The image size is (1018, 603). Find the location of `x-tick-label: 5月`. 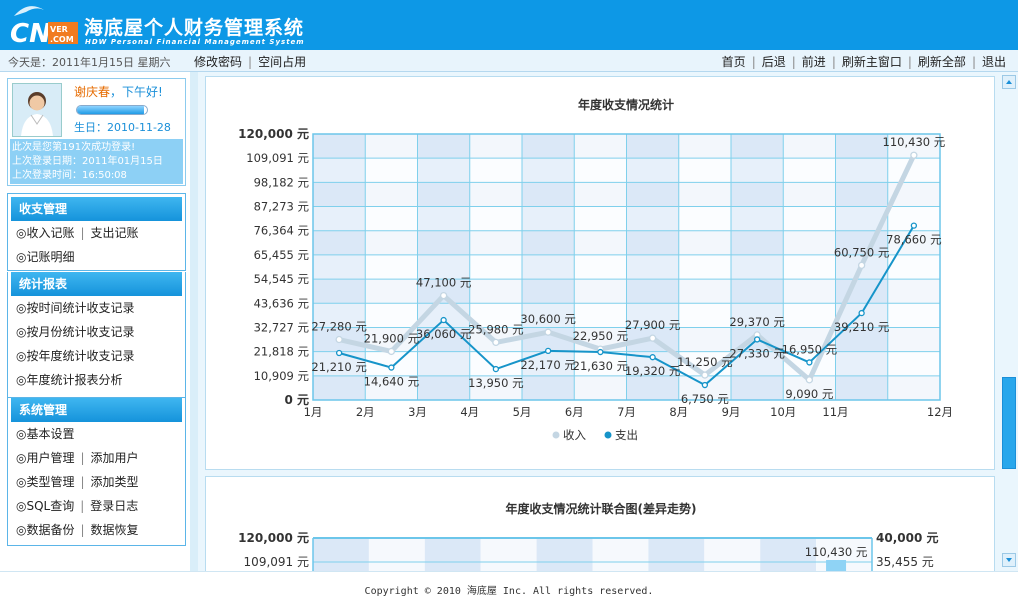

x-tick-label: 5月 is located at coordinates (522, 412).